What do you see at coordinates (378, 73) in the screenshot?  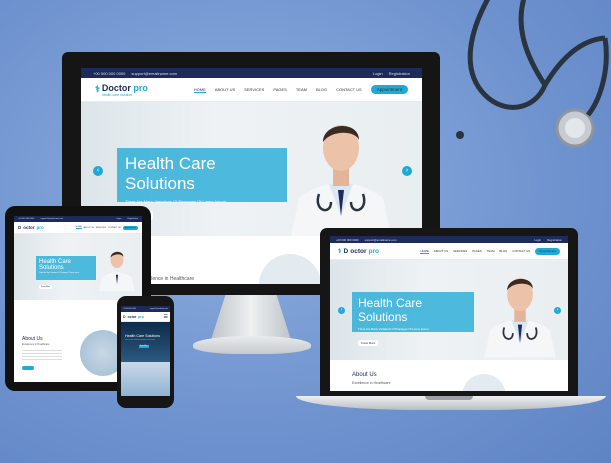 I see `login-link: Login` at bounding box center [378, 73].